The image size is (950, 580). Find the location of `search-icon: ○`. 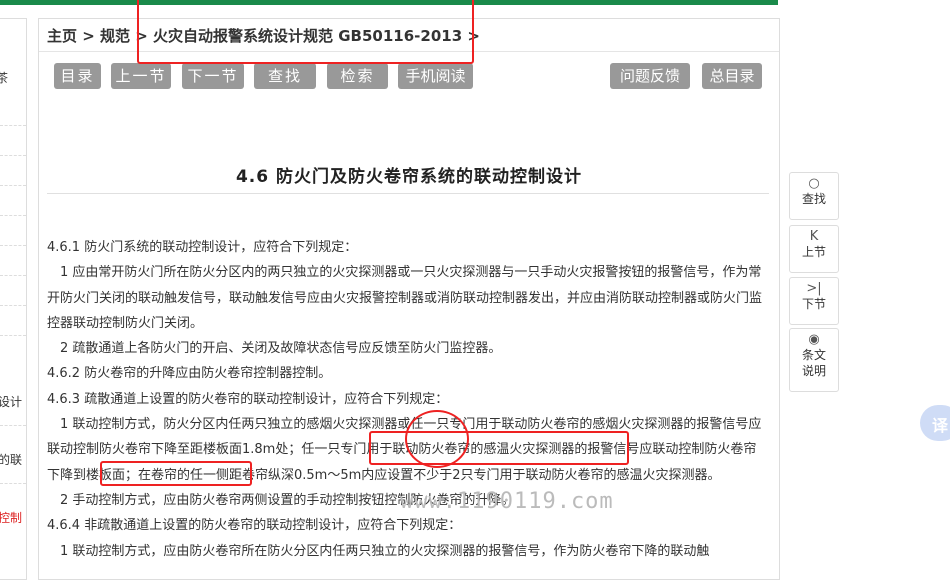

search-icon: ○ is located at coordinates (814, 183).